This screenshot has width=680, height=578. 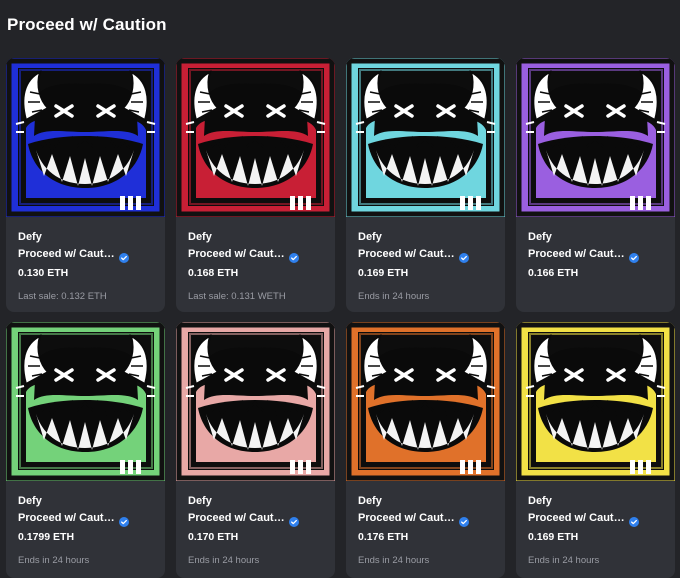 I want to click on nft-card: Defy Proceed w/ Caut… 0.166 ETH, so click(x=595, y=185).